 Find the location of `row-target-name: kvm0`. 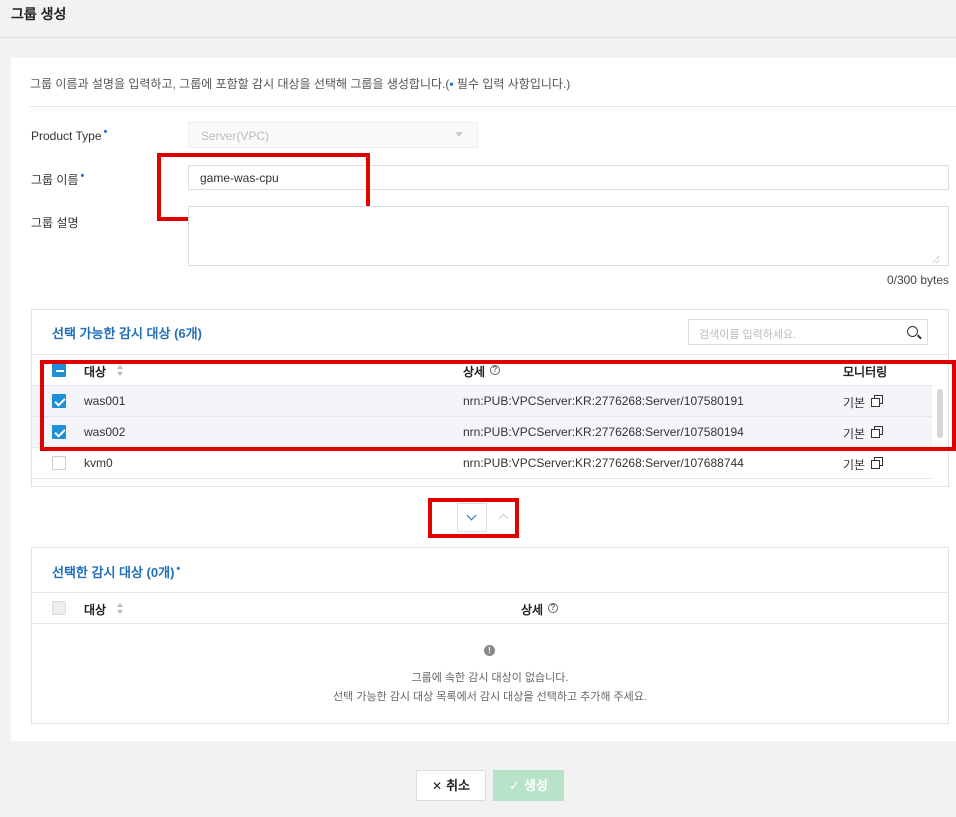

row-target-name: kvm0 is located at coordinates (98, 463).